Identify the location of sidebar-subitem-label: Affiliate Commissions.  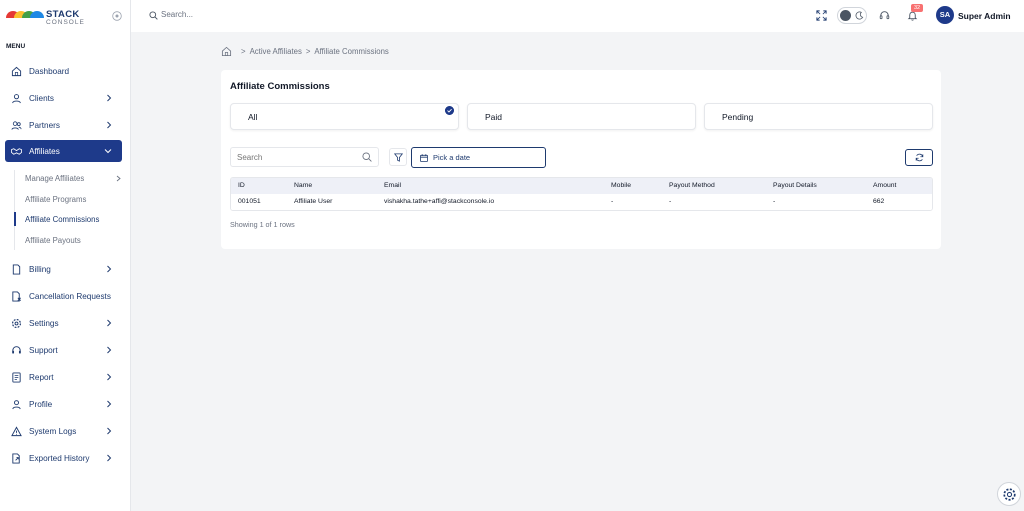
(62, 219).